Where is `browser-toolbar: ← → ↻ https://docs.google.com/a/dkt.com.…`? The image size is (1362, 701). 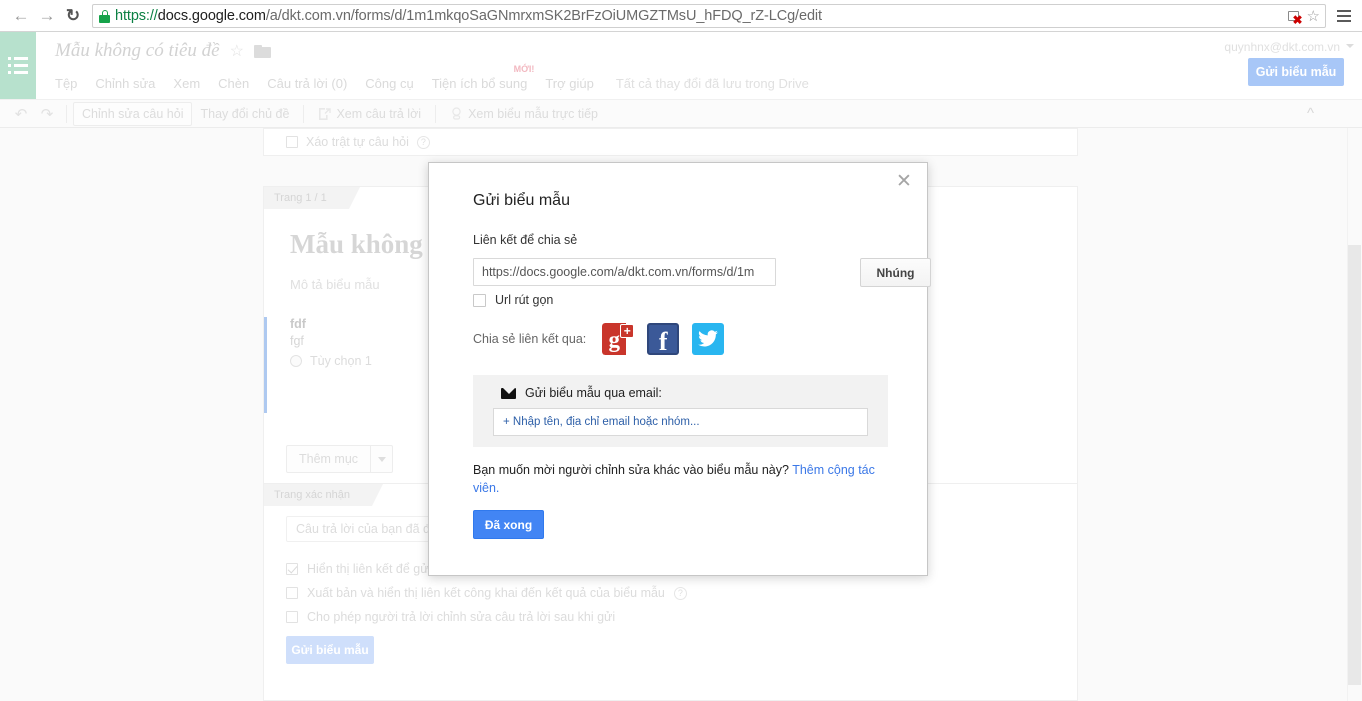
browser-toolbar: ← → ↻ https://docs.google.com/a/dkt.com.… is located at coordinates (681, 16).